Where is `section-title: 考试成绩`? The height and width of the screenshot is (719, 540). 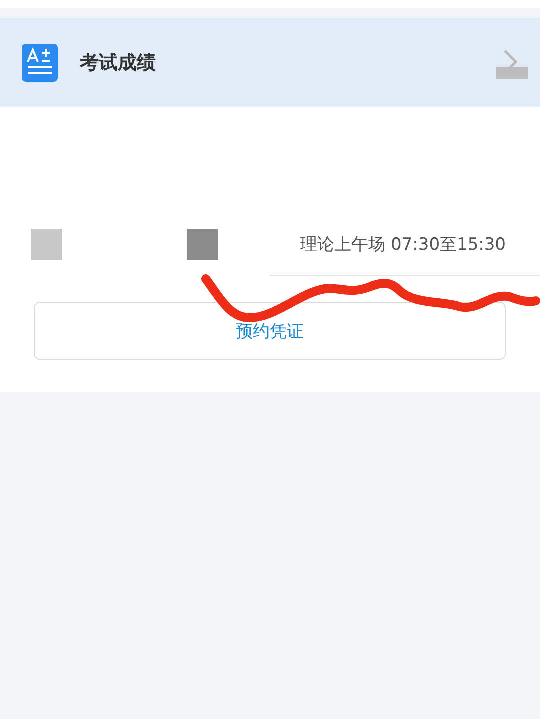
section-title: 考试成绩 is located at coordinates (118, 63).